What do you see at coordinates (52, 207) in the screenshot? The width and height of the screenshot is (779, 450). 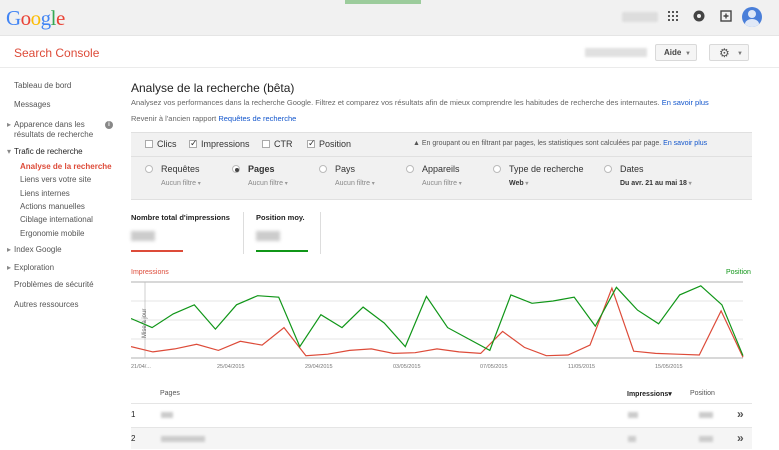 I see `sidebar-item-manual-actions: Actions manuelles` at bounding box center [52, 207].